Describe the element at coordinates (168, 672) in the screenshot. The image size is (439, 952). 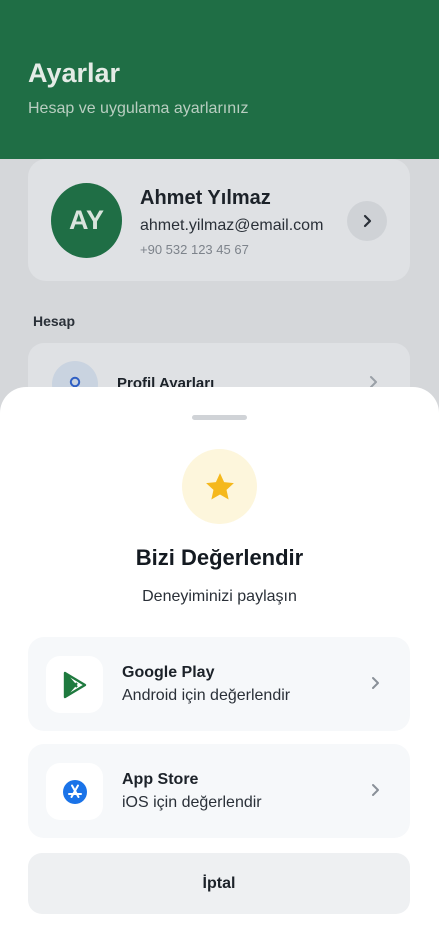
I see `store-name: Google Play` at that location.